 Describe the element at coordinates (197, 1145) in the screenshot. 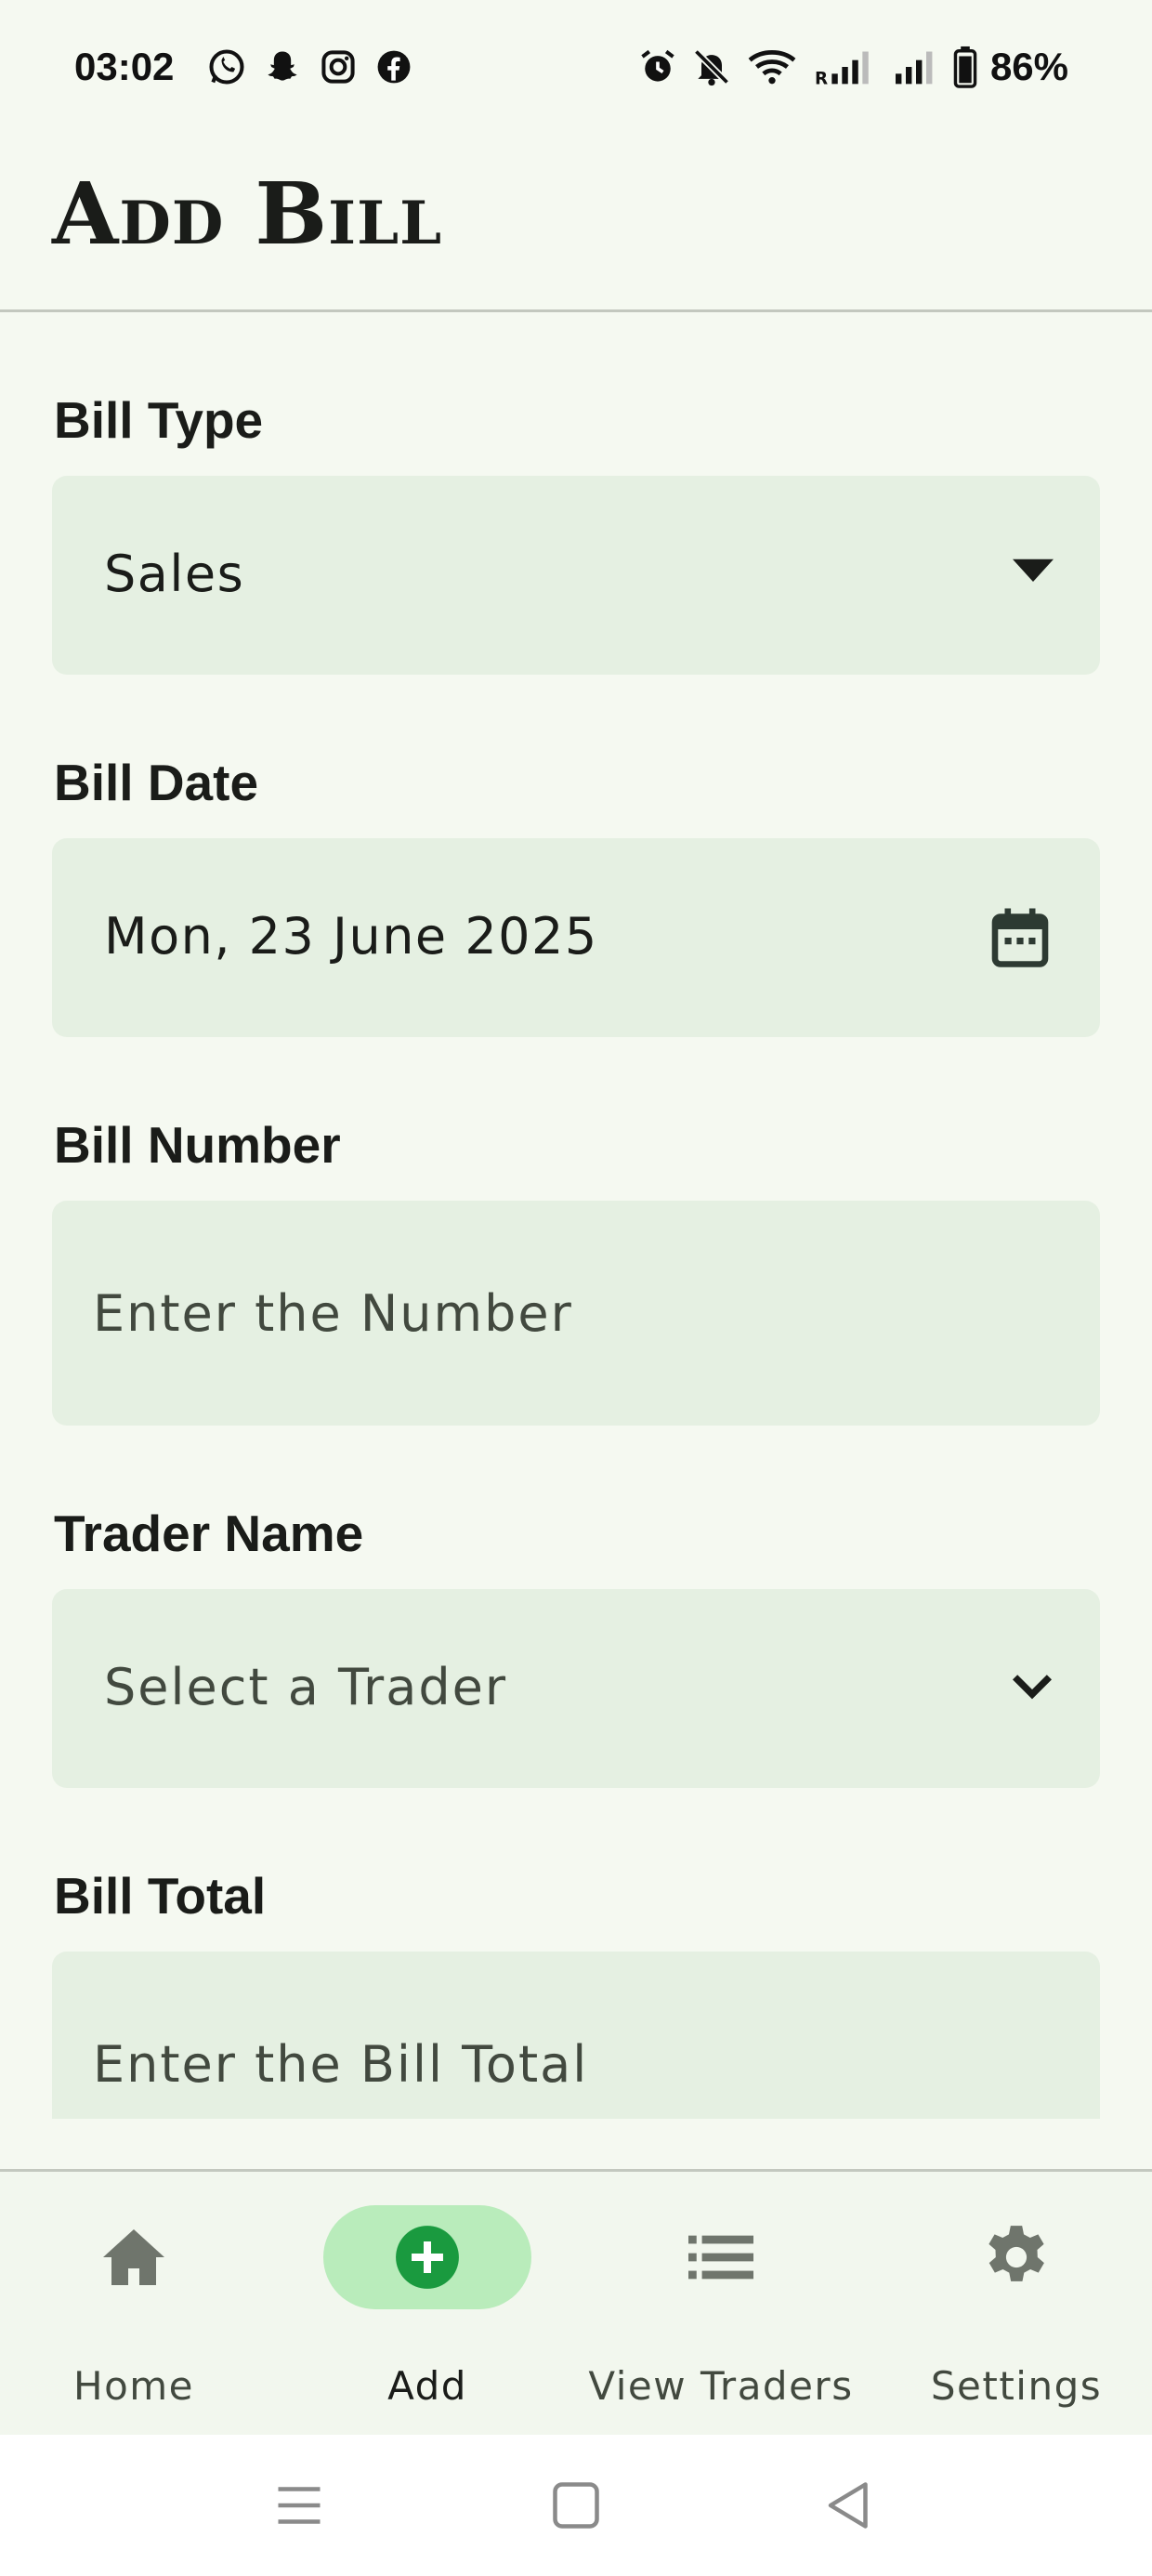

I see `bill-number-label: Bill Number` at that location.